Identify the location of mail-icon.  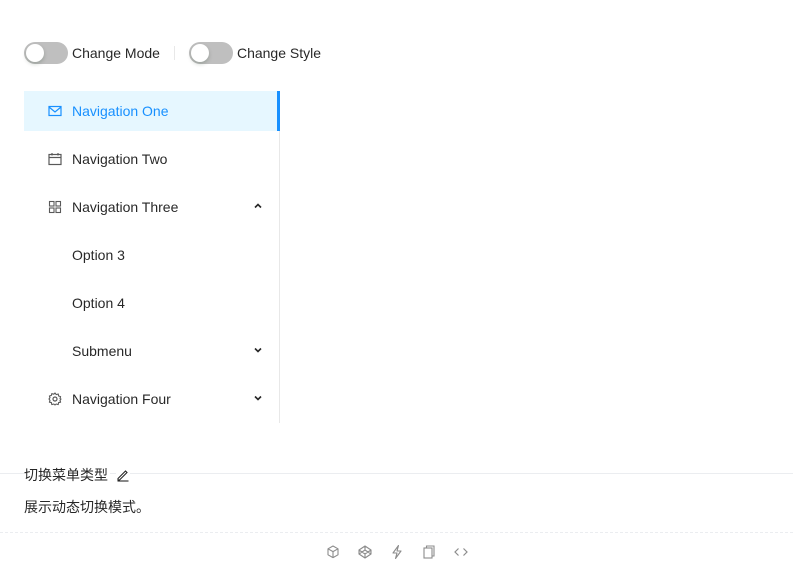
(55, 111).